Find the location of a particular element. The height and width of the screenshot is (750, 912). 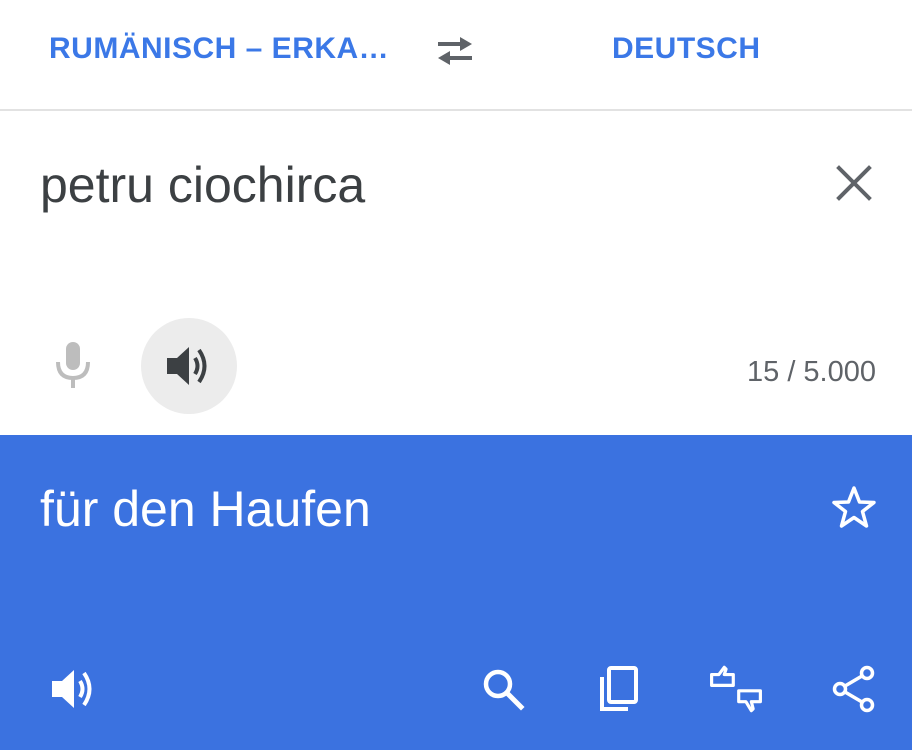

translation-listen-button is located at coordinates (74, 689).